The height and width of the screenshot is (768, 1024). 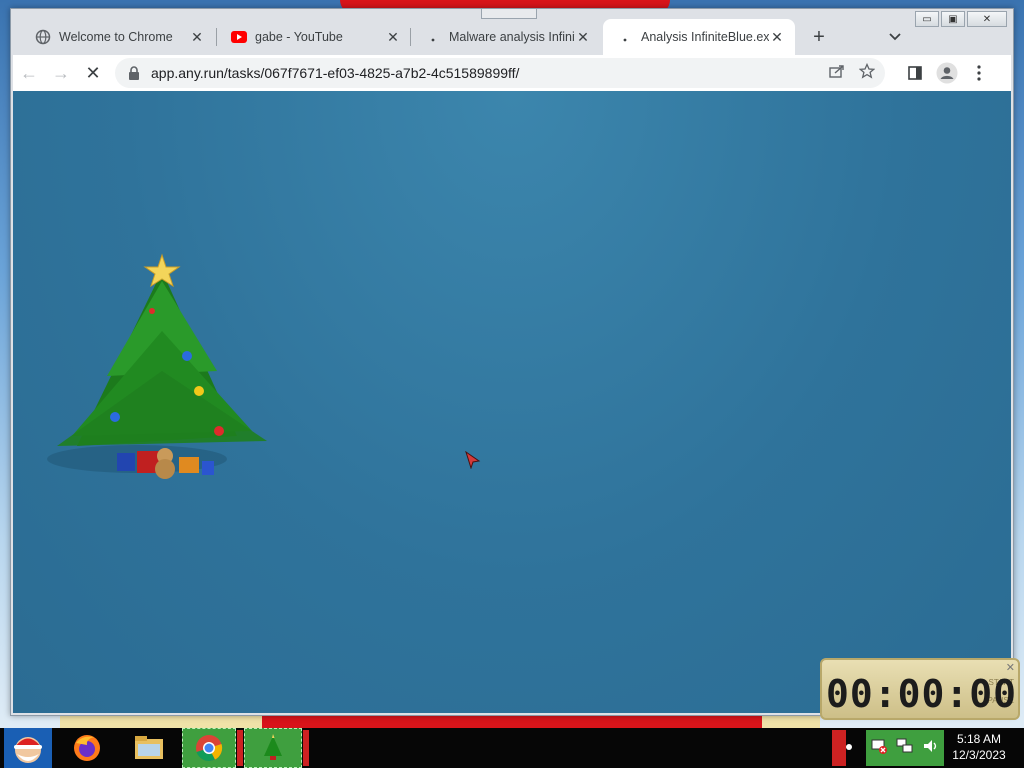 I want to click on countdown-time: 00:00:00, so click(x=922, y=694).